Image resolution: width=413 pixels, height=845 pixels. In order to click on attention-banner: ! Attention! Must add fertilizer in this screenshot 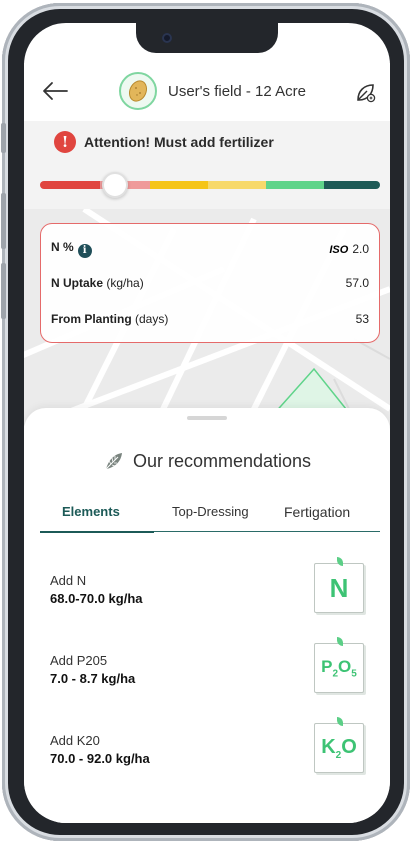, I will do `click(164, 142)`.